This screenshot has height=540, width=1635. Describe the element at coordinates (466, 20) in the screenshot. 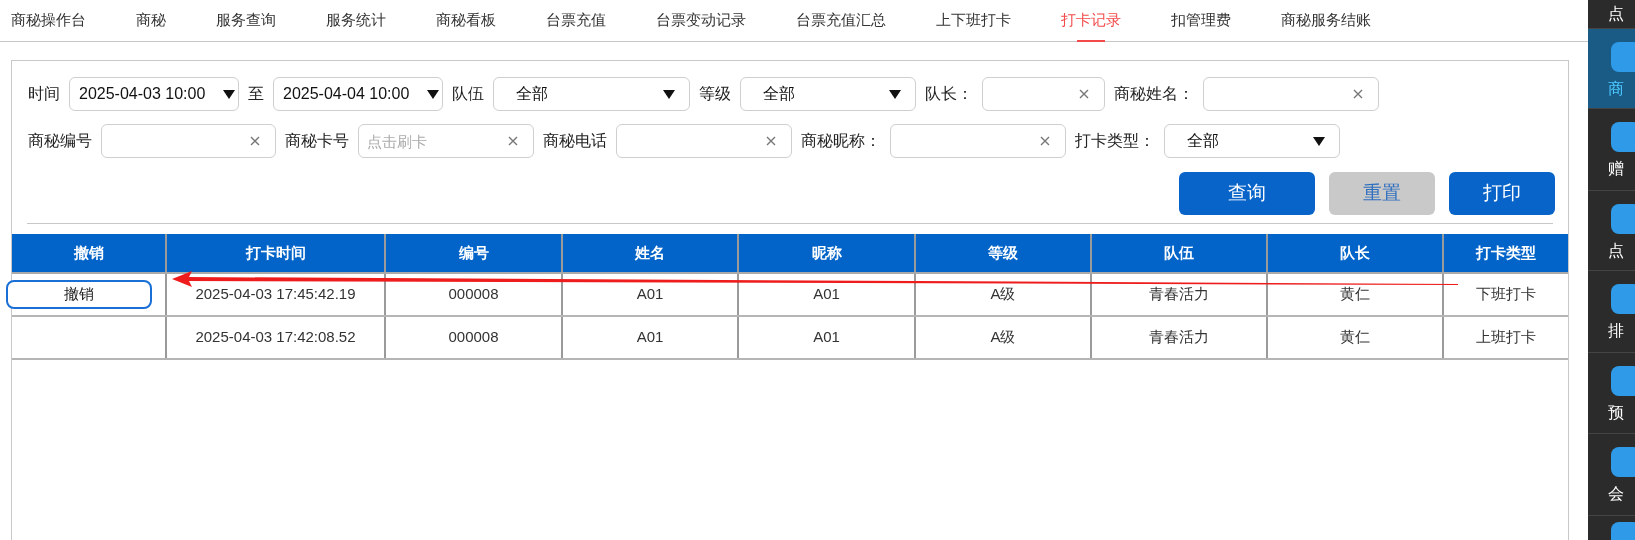

I see `tab: 商秘看板` at that location.